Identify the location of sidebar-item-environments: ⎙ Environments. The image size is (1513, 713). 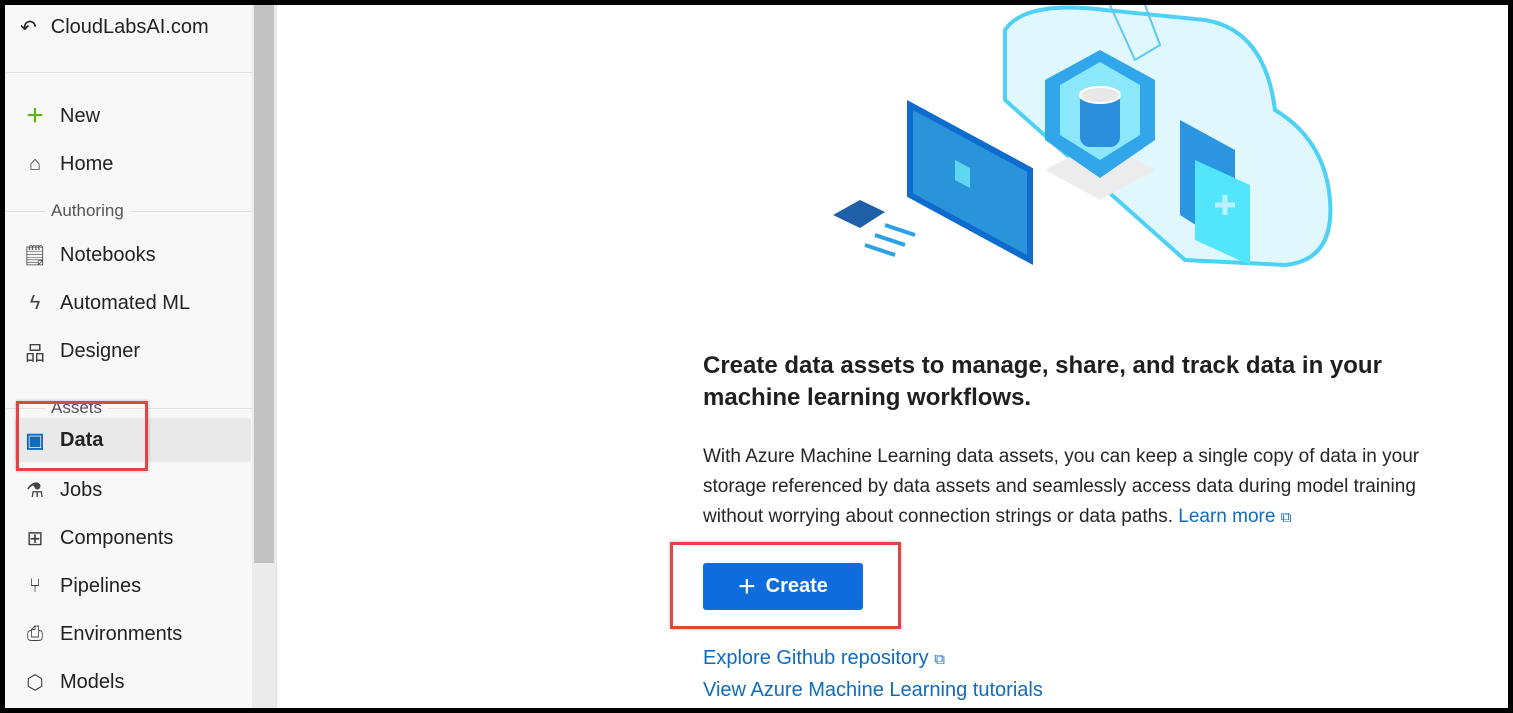
(133, 634).